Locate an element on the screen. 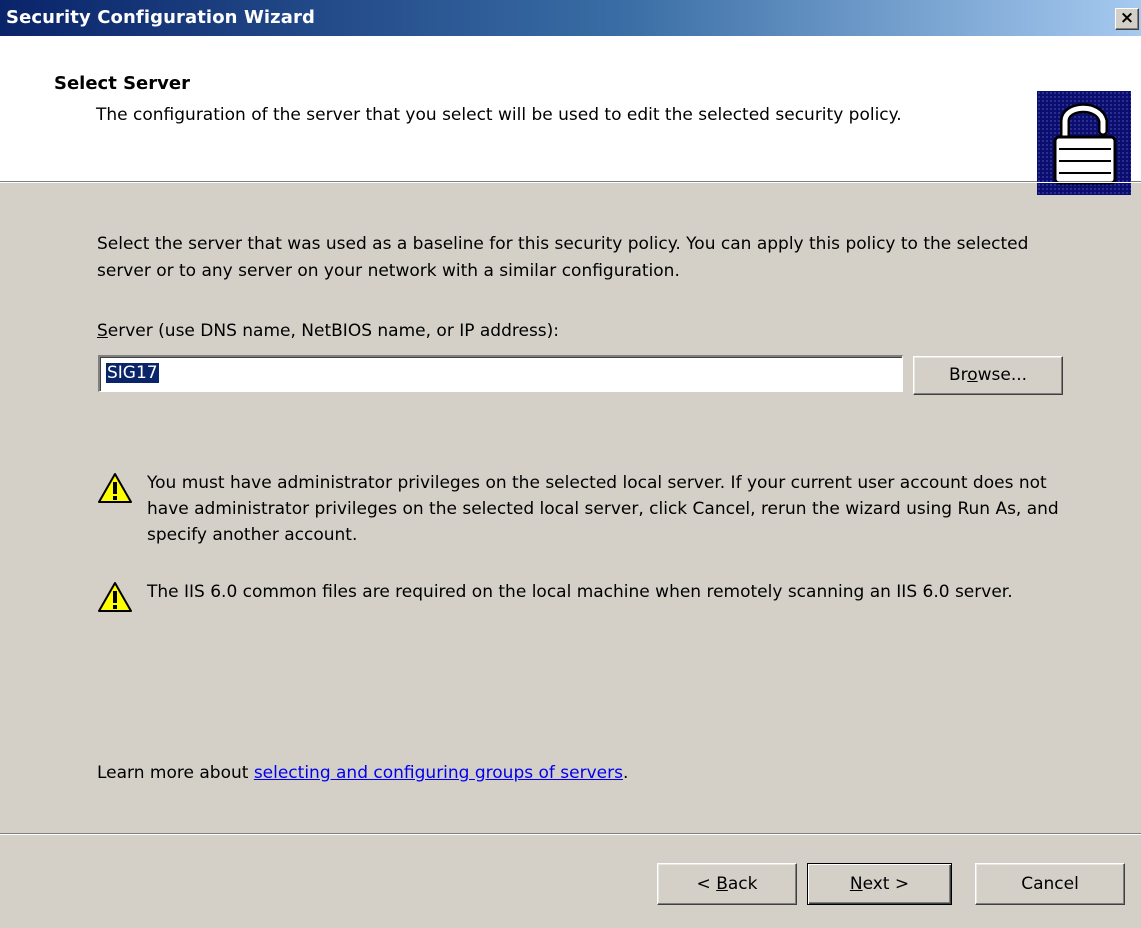 The image size is (1141, 928). learn-more-prefix: Learn more about is located at coordinates (175, 773).